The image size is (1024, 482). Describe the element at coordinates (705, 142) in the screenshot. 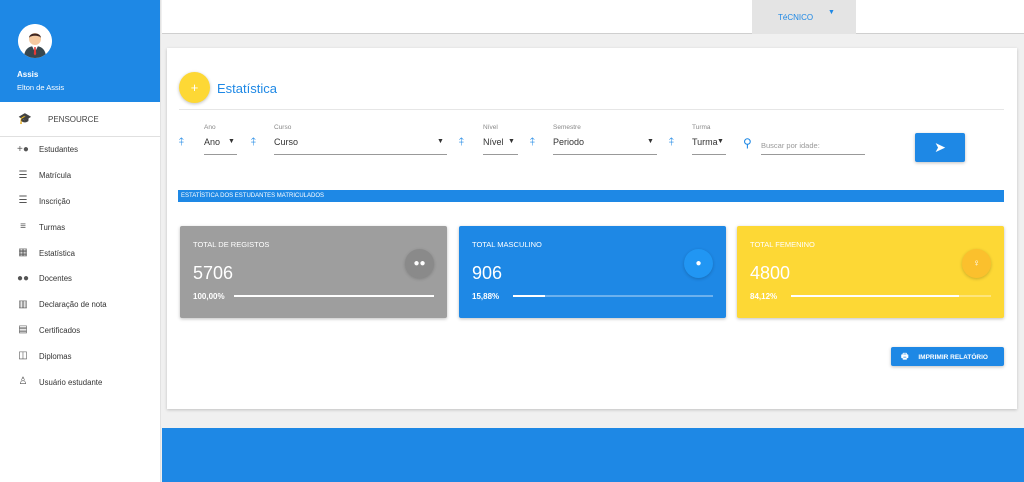

I see `turma-value: Turma` at that location.